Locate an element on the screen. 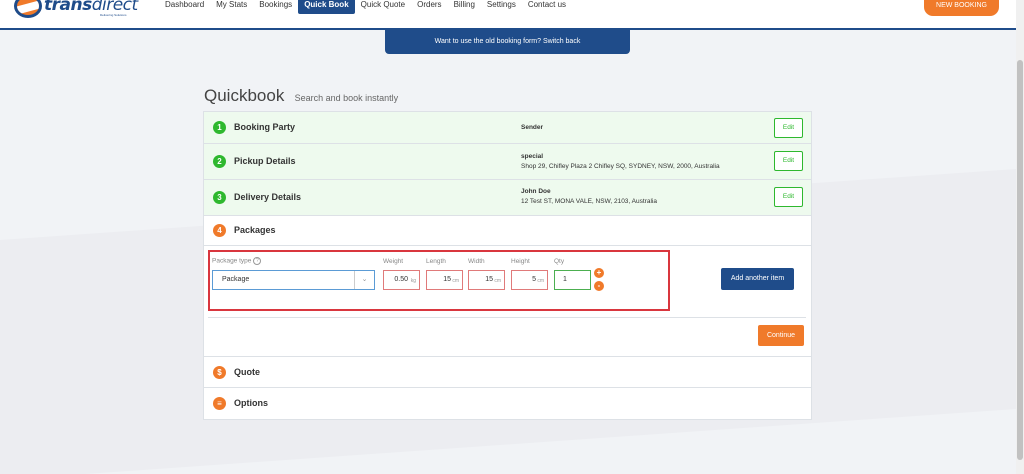 The height and width of the screenshot is (474, 1024). package-type-label: Package type ? is located at coordinates (237, 261).